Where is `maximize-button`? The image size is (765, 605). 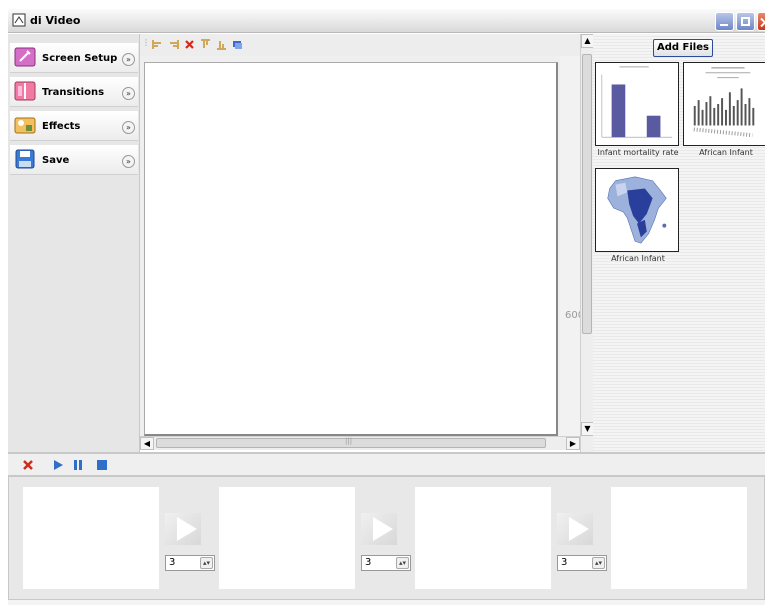 maximize-button is located at coordinates (745, 21).